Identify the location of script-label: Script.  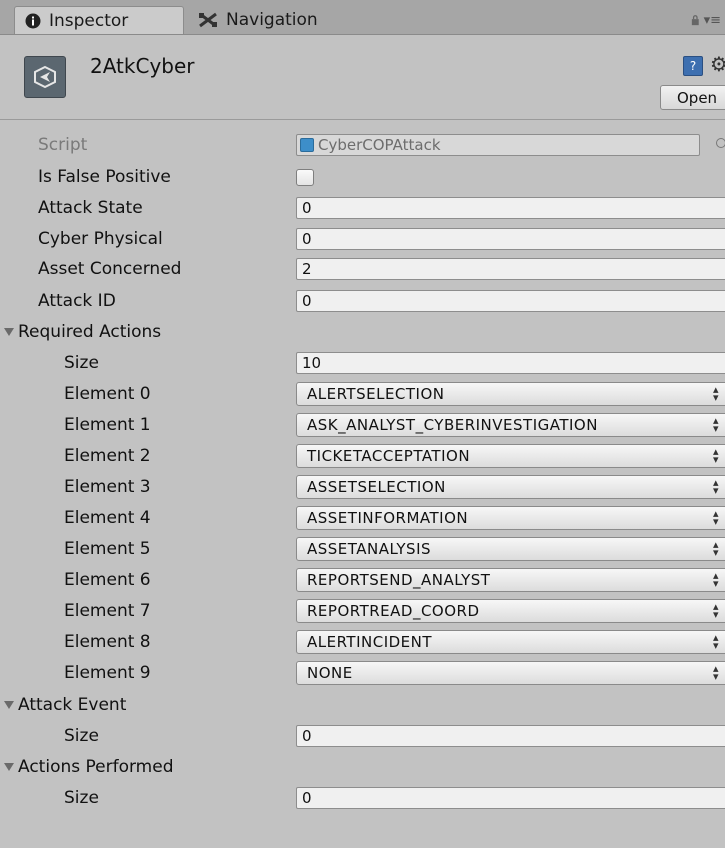
(63, 145).